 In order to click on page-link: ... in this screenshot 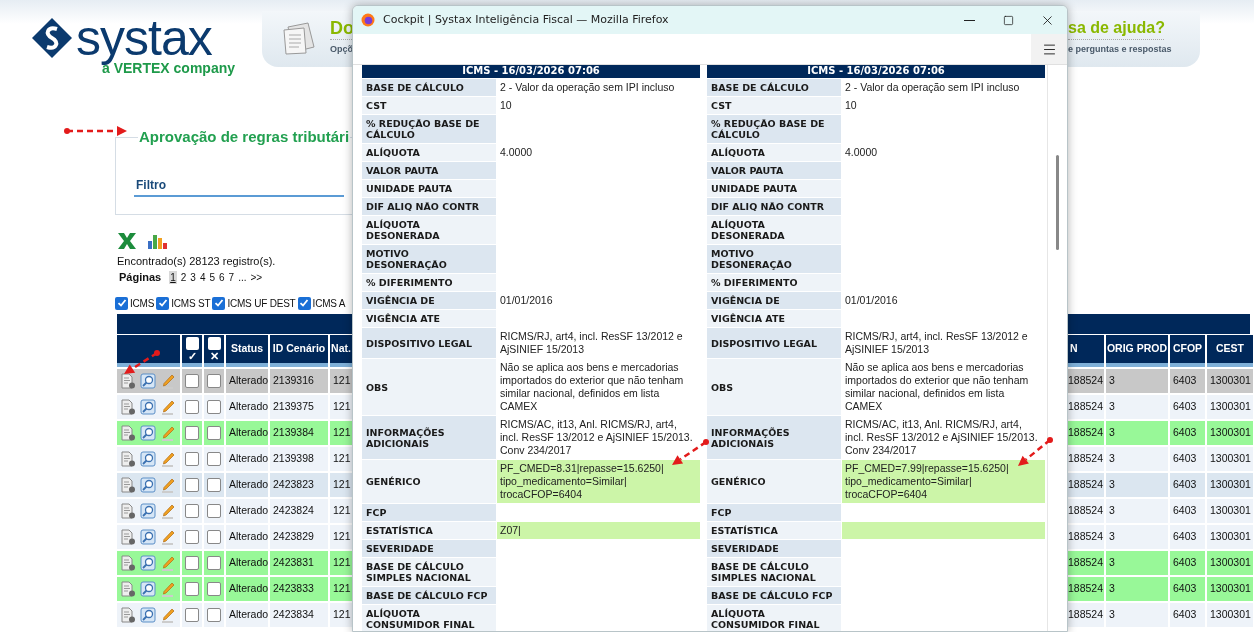, I will do `click(242, 277)`.